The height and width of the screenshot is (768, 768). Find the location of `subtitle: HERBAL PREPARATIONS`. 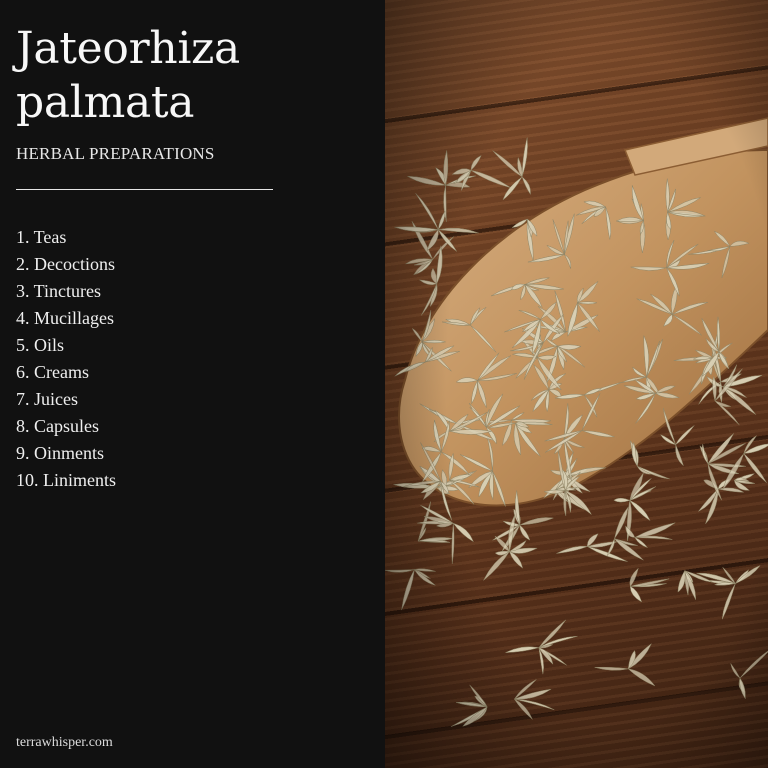

subtitle: HERBAL PREPARATIONS is located at coordinates (115, 153).